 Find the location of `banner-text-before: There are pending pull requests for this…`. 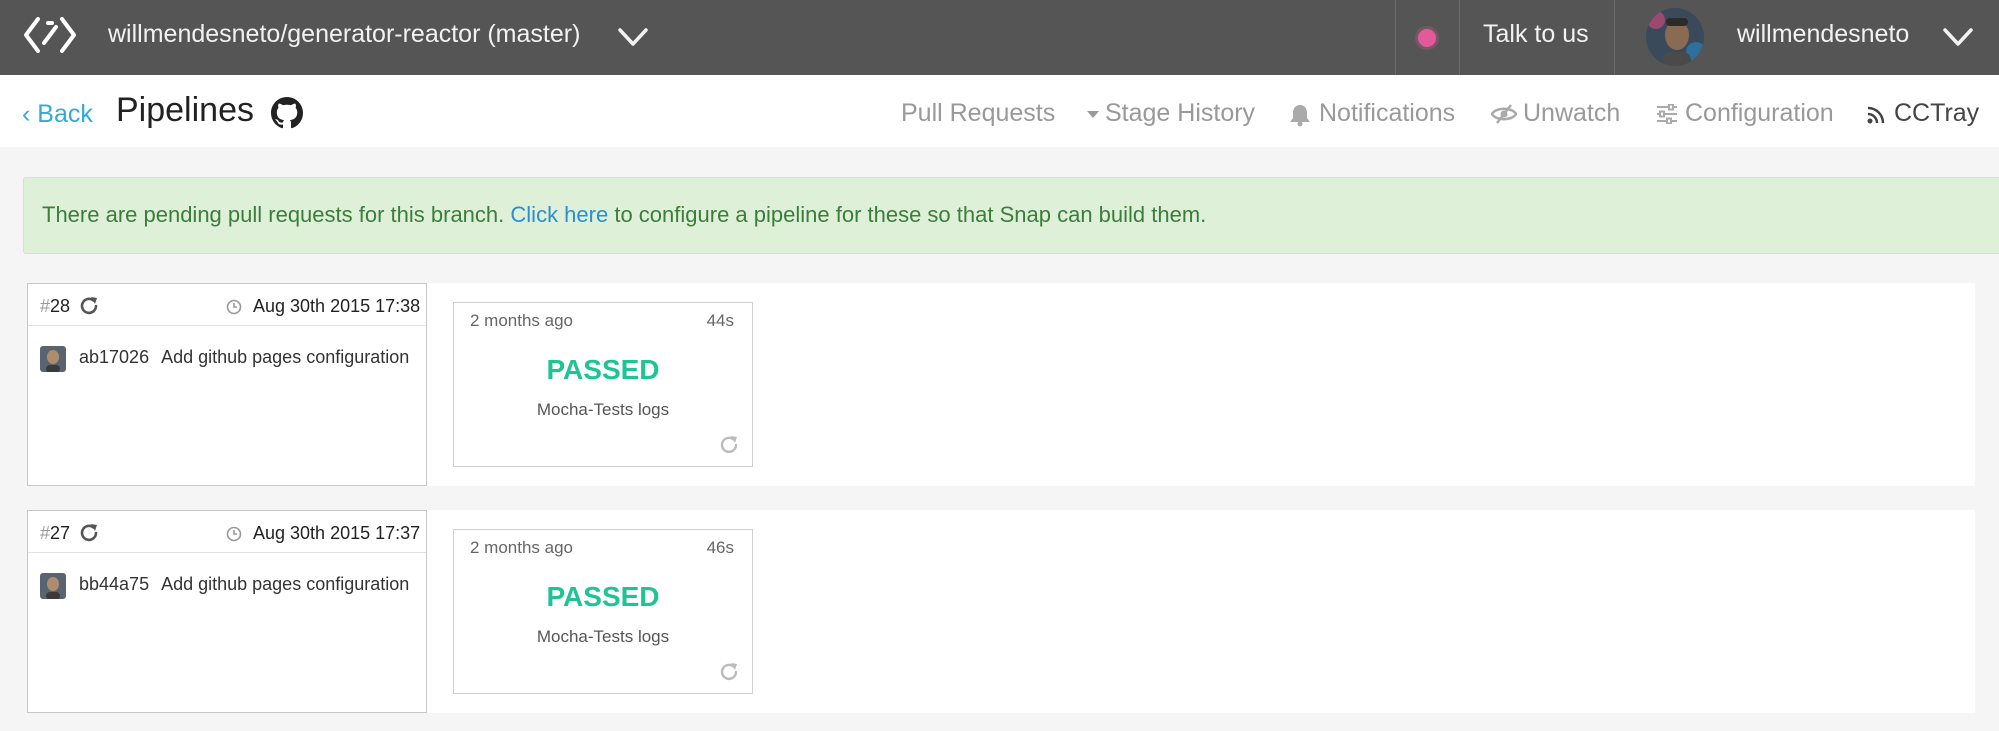

banner-text-before: There are pending pull requests for this… is located at coordinates (273, 214).